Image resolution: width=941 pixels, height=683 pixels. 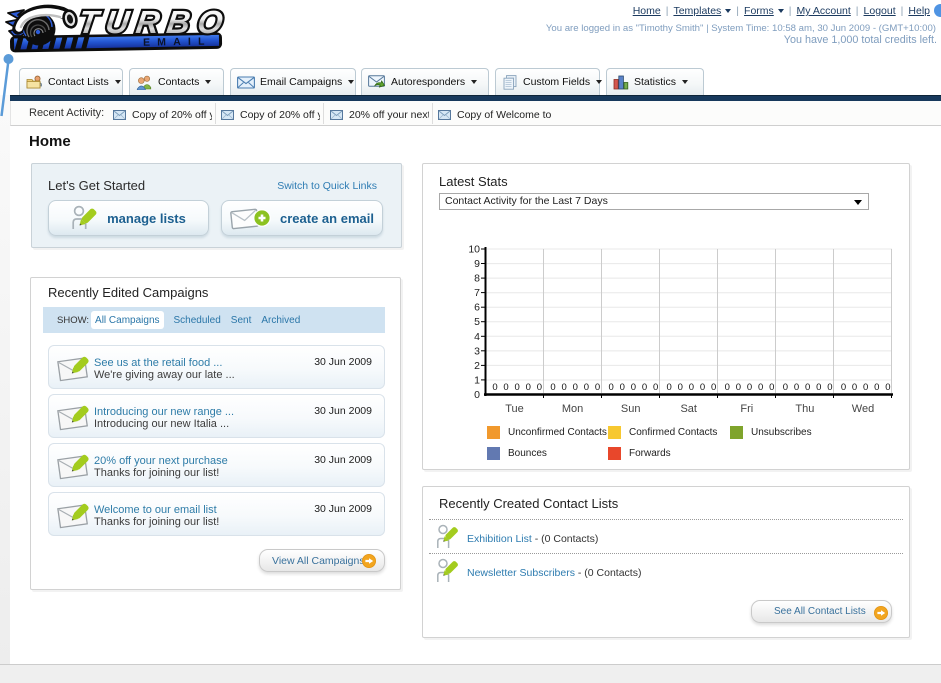 I want to click on svg-text: 4, so click(x=477, y=337).